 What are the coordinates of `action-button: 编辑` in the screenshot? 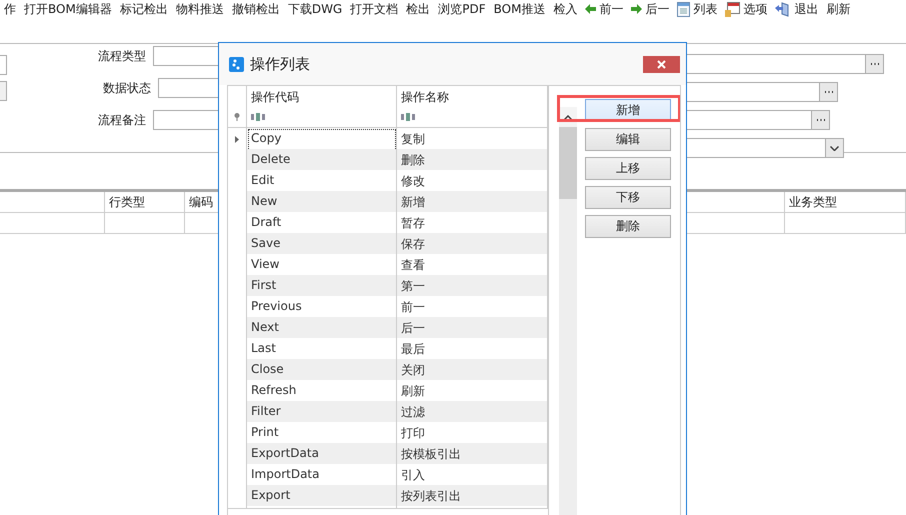 It's located at (628, 139).